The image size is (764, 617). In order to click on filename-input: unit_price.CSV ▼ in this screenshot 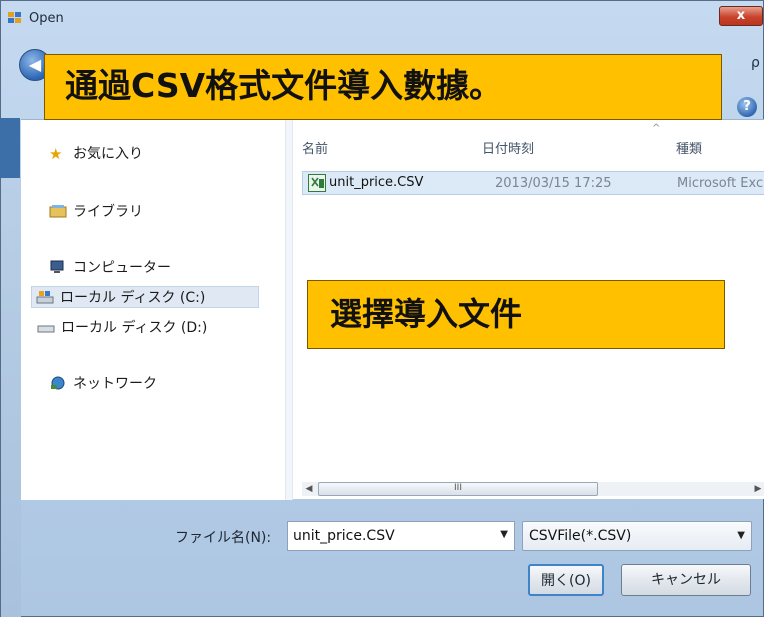, I will do `click(401, 536)`.